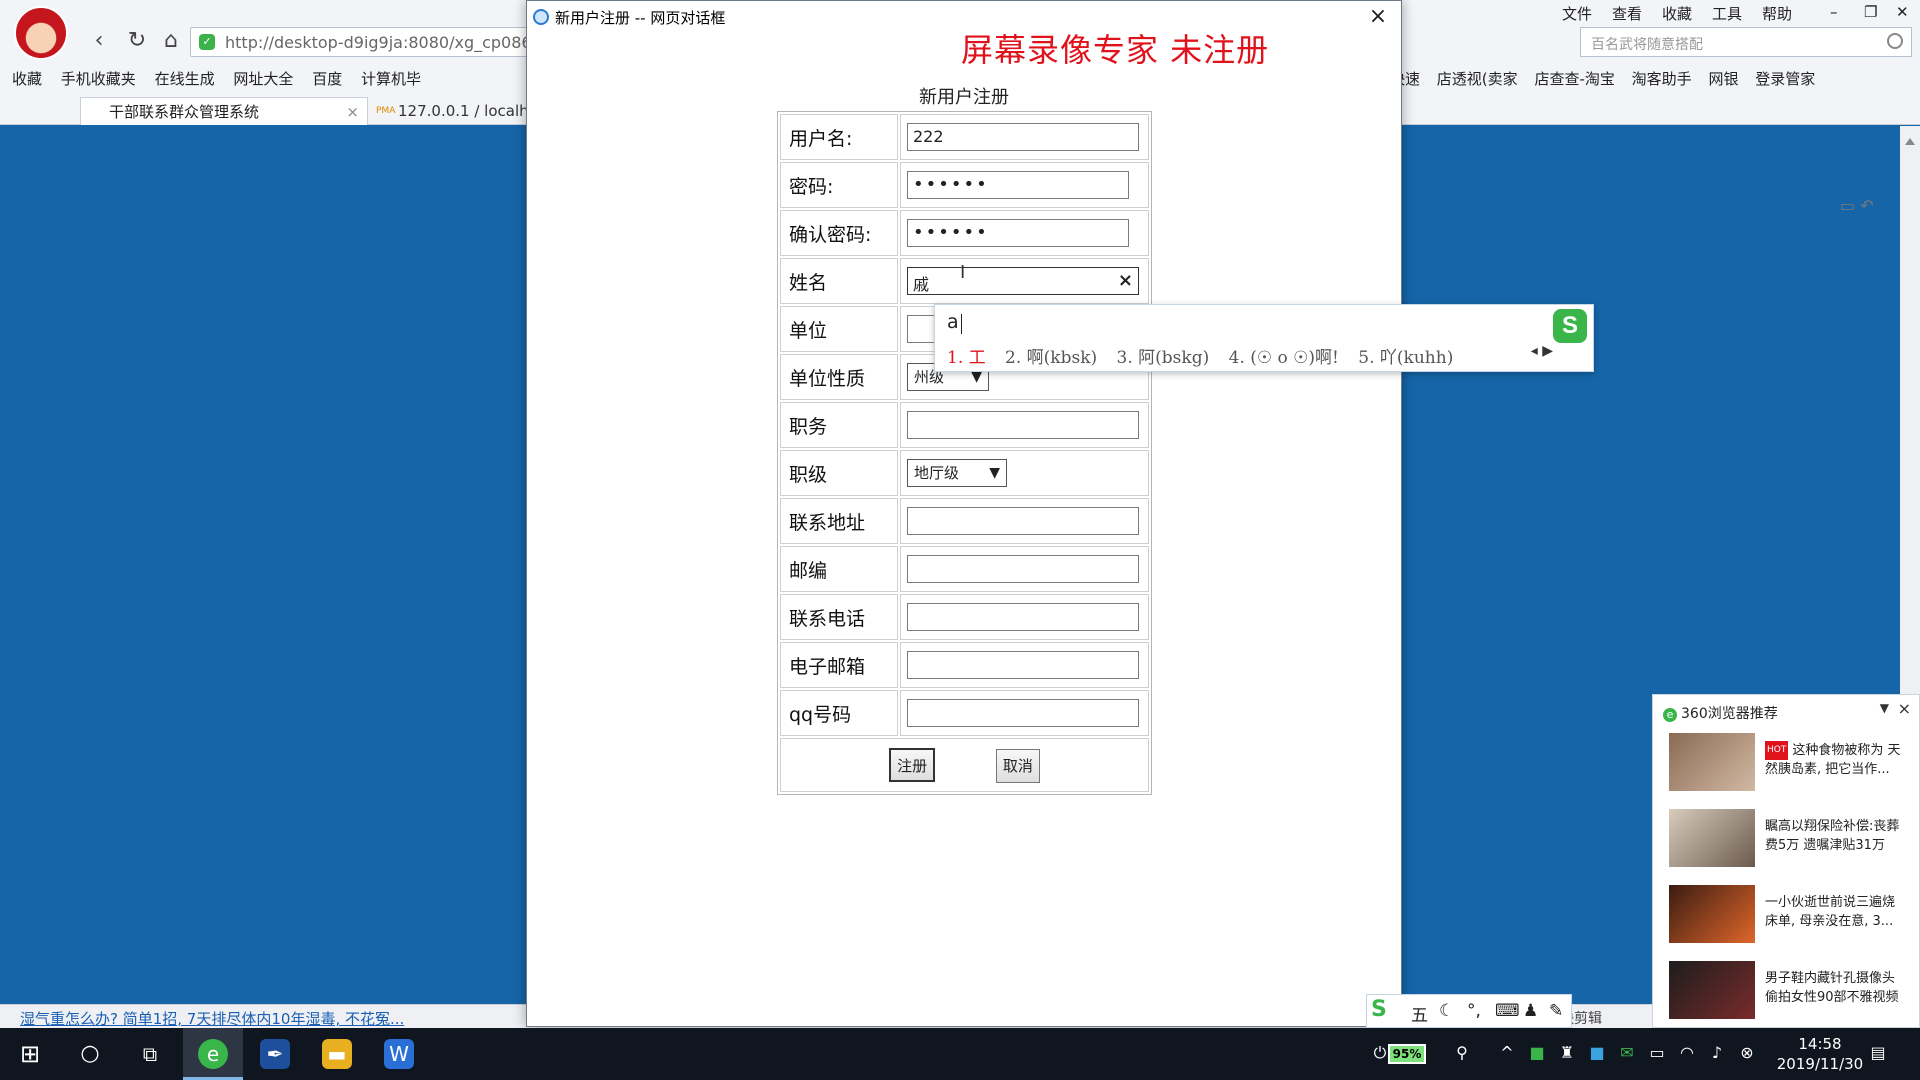 Image resolution: width=1920 pixels, height=1080 pixels. I want to click on row-rank: 职级 地厅级 ▼, so click(964, 473).